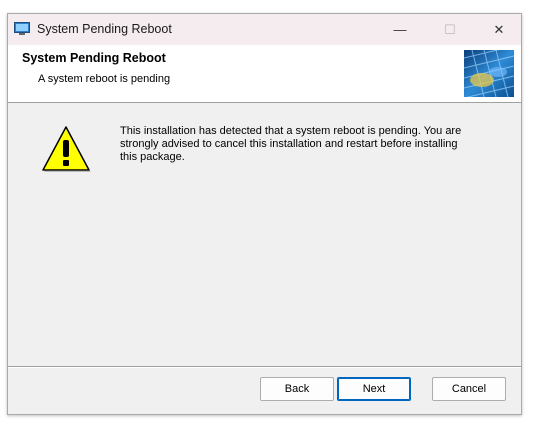 The image size is (541, 424). What do you see at coordinates (264, 29) in the screenshot?
I see `title-bar: System Pending Reboot — ☐ ✕` at bounding box center [264, 29].